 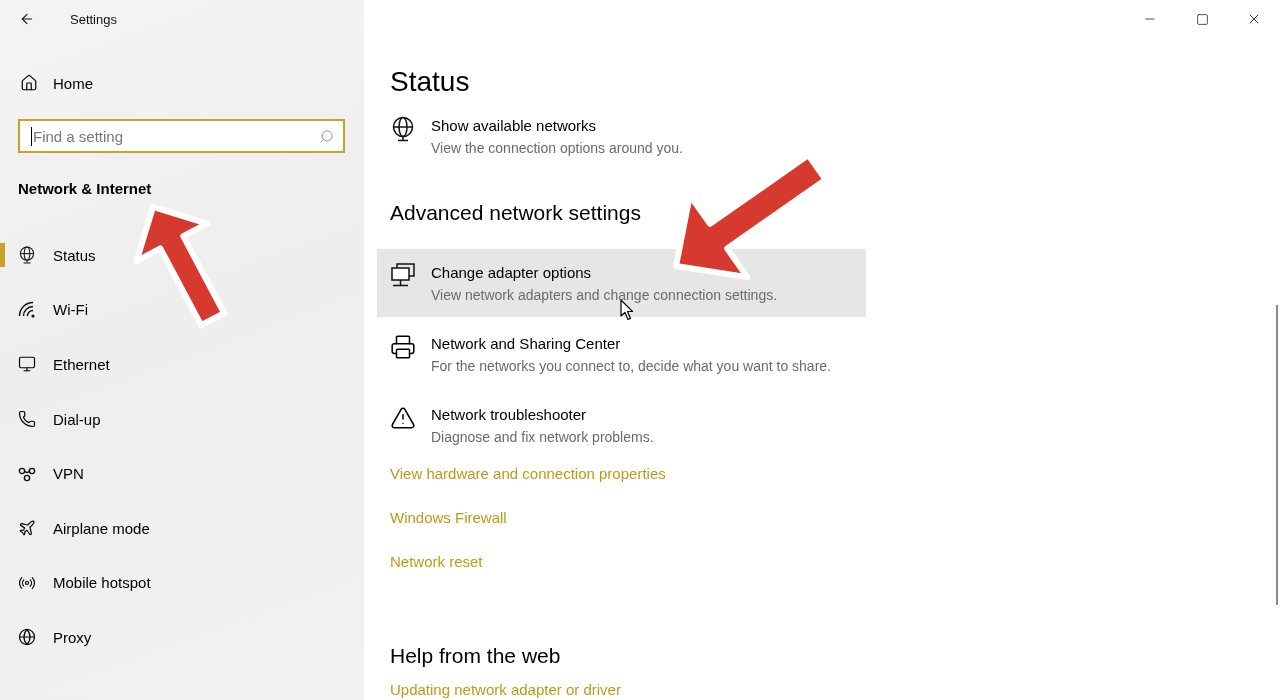 I want to click on nav-item: Status, so click(x=182, y=255).